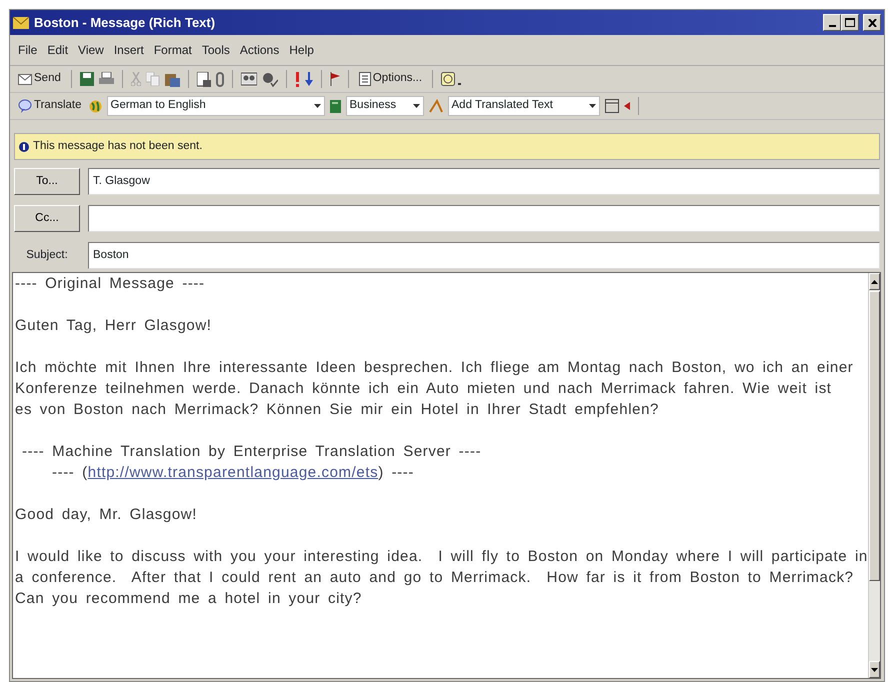 Image resolution: width=893 pixels, height=682 pixels. Describe the element at coordinates (308, 79) in the screenshot. I see `down-arrow-icon` at that location.